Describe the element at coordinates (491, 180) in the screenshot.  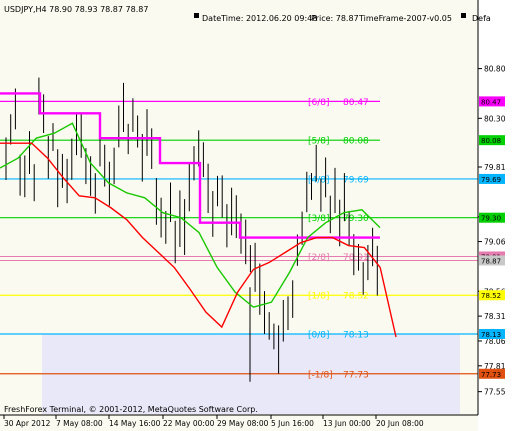
I see `price-tag-label: 79.69` at that location.